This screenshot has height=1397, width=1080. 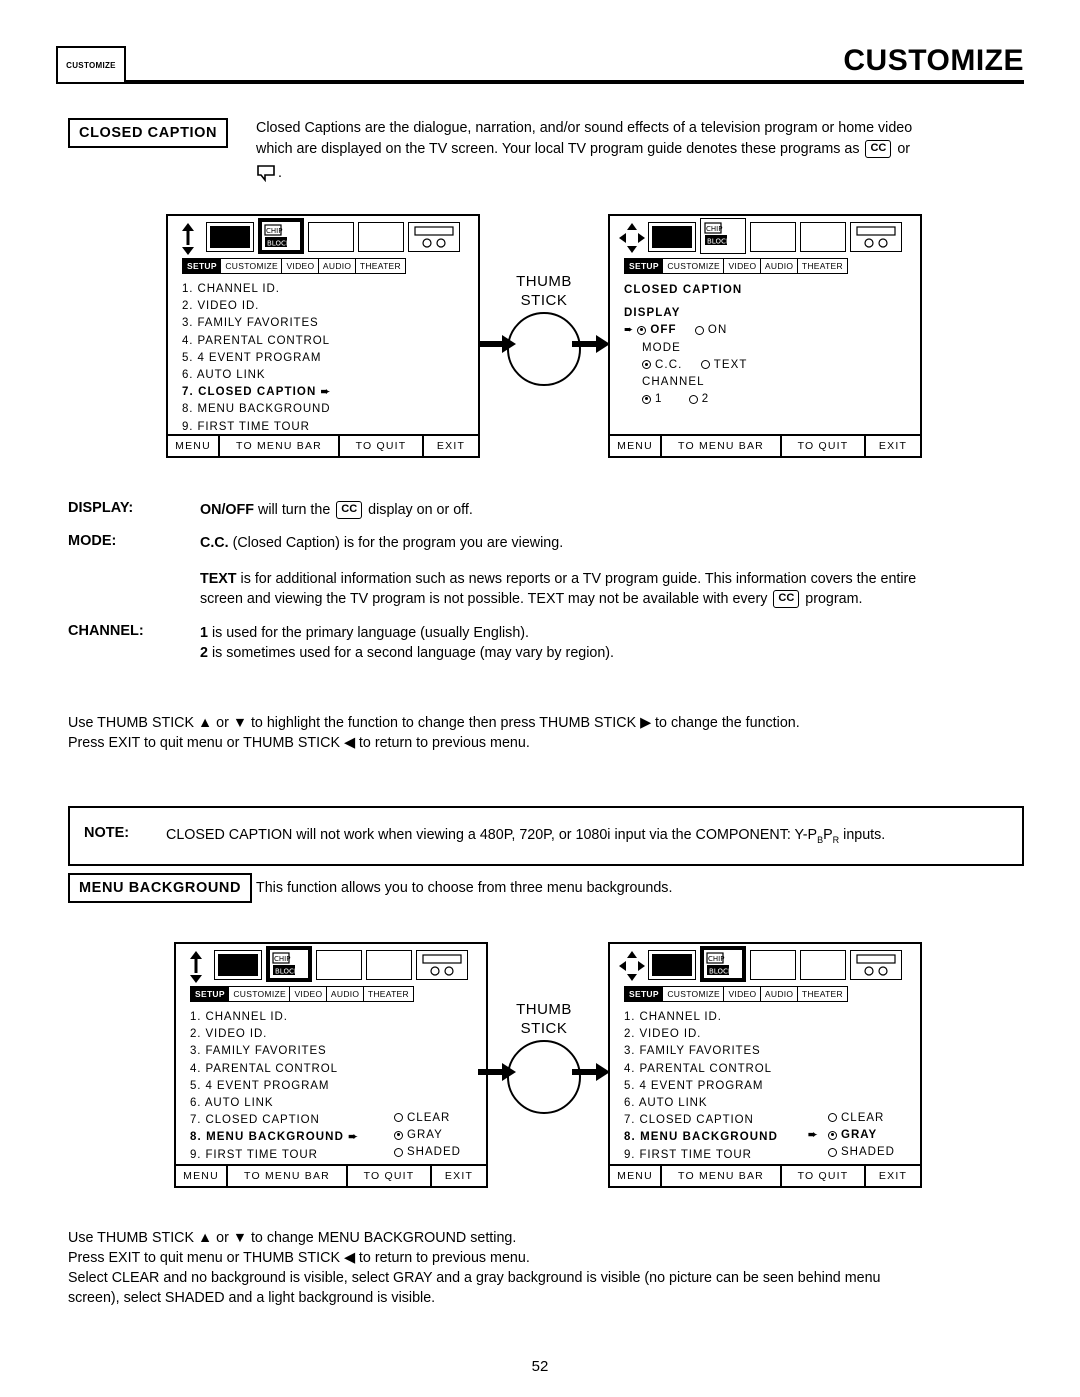 I want to click on right-pointer-icon: ➨, so click(x=325, y=392).